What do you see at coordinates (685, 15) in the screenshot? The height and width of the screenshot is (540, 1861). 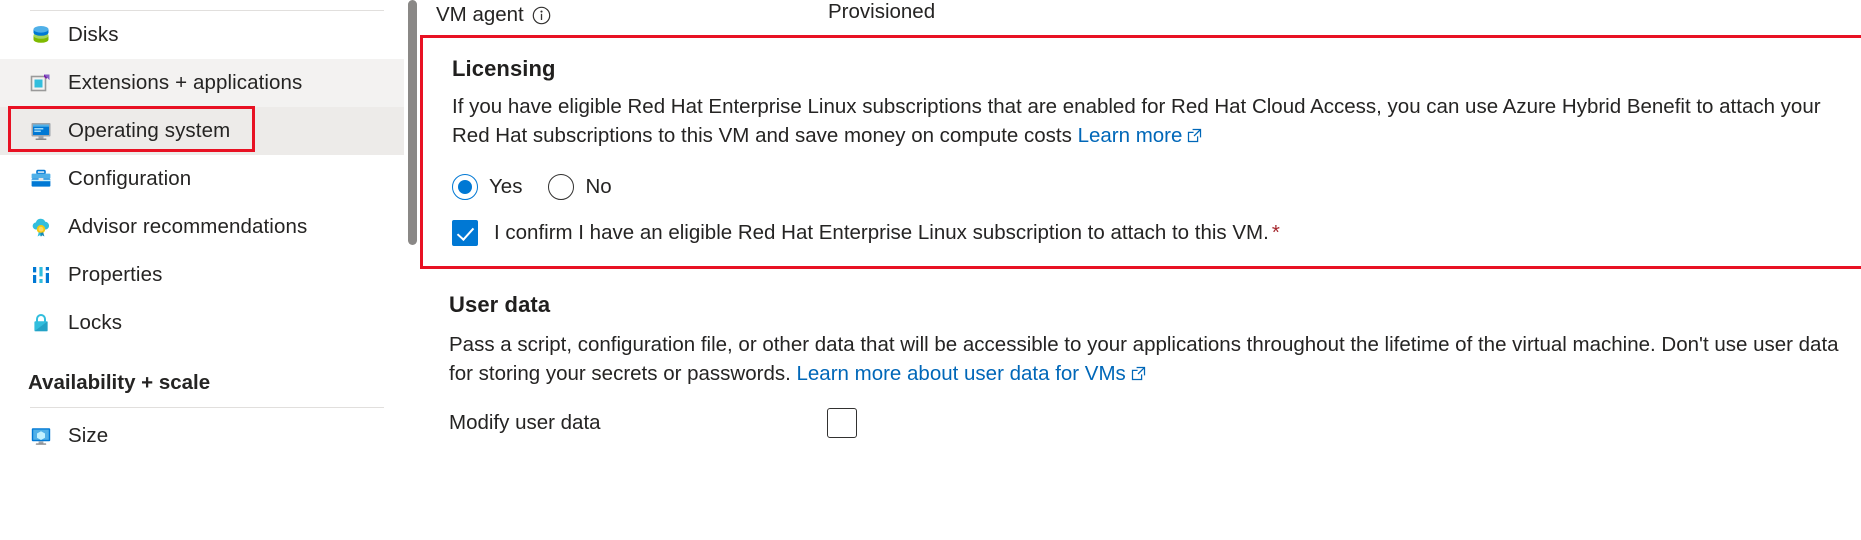 I see `vm-agent-row: VM agent Provisioned` at bounding box center [685, 15].